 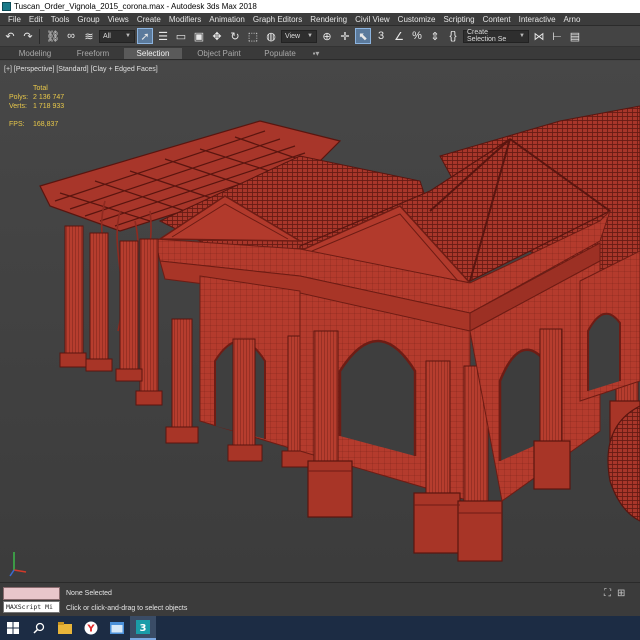 I want to click on reference-coord-value: View, so click(x=293, y=36).